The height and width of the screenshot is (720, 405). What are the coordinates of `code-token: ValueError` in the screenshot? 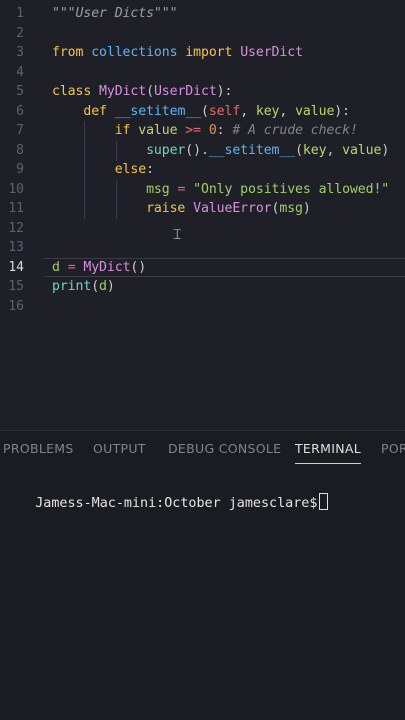 It's located at (232, 208).